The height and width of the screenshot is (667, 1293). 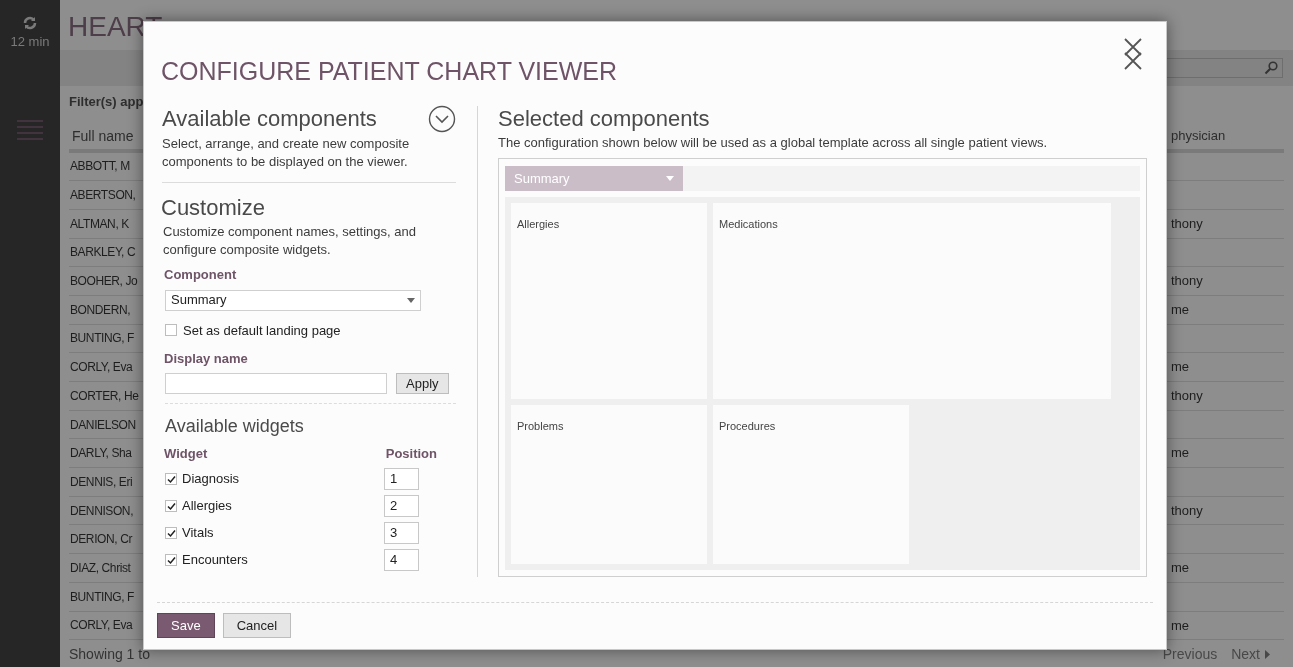 I want to click on column-header: Widget, so click(x=186, y=453).